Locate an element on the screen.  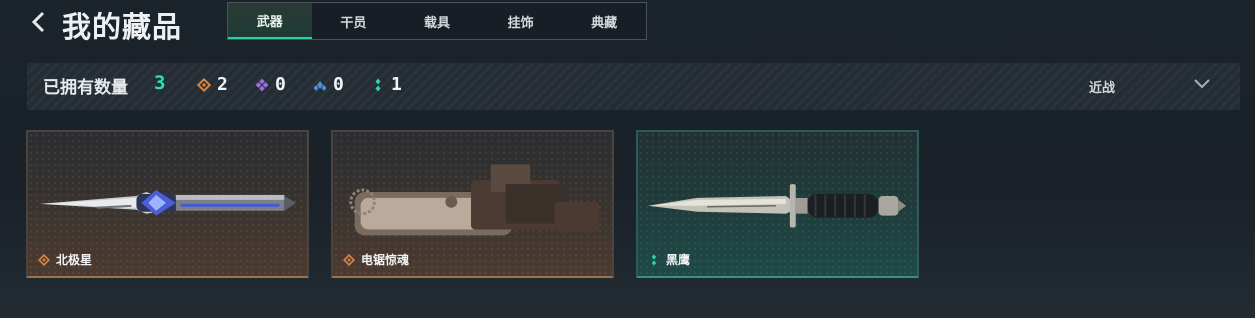
rarity-count-green: 1 is located at coordinates (396, 84).